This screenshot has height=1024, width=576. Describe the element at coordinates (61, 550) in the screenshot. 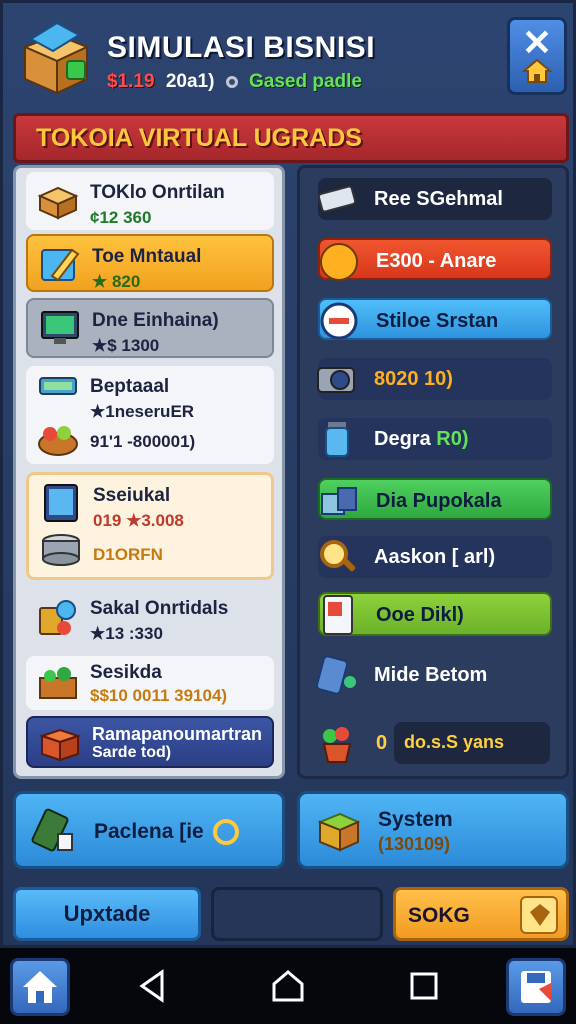

I see `tin-can-icon` at that location.